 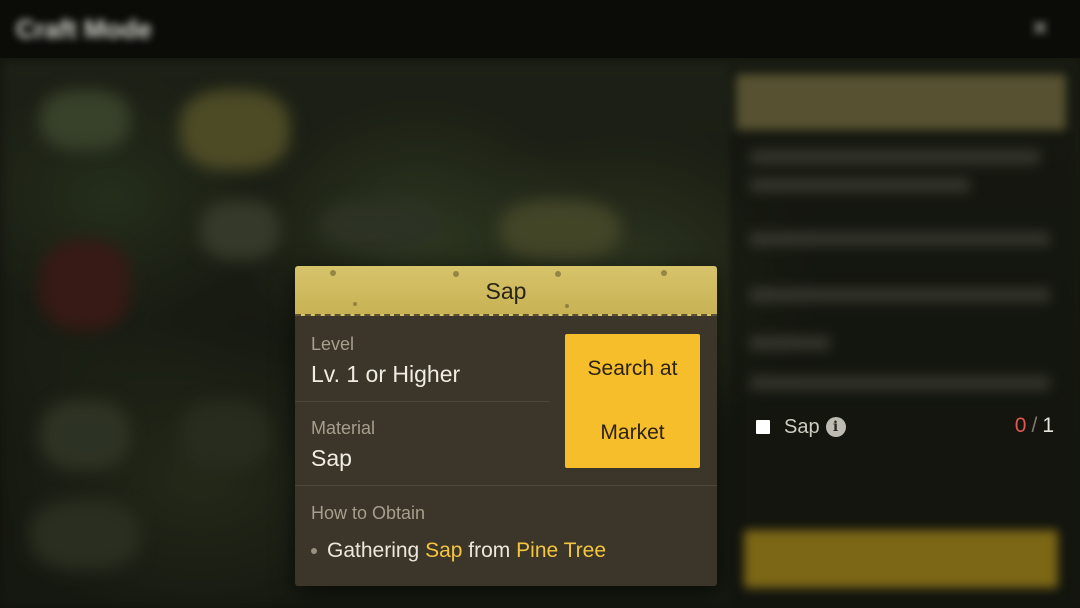 I want to click on market-button-label: Search at Market, so click(x=633, y=401).